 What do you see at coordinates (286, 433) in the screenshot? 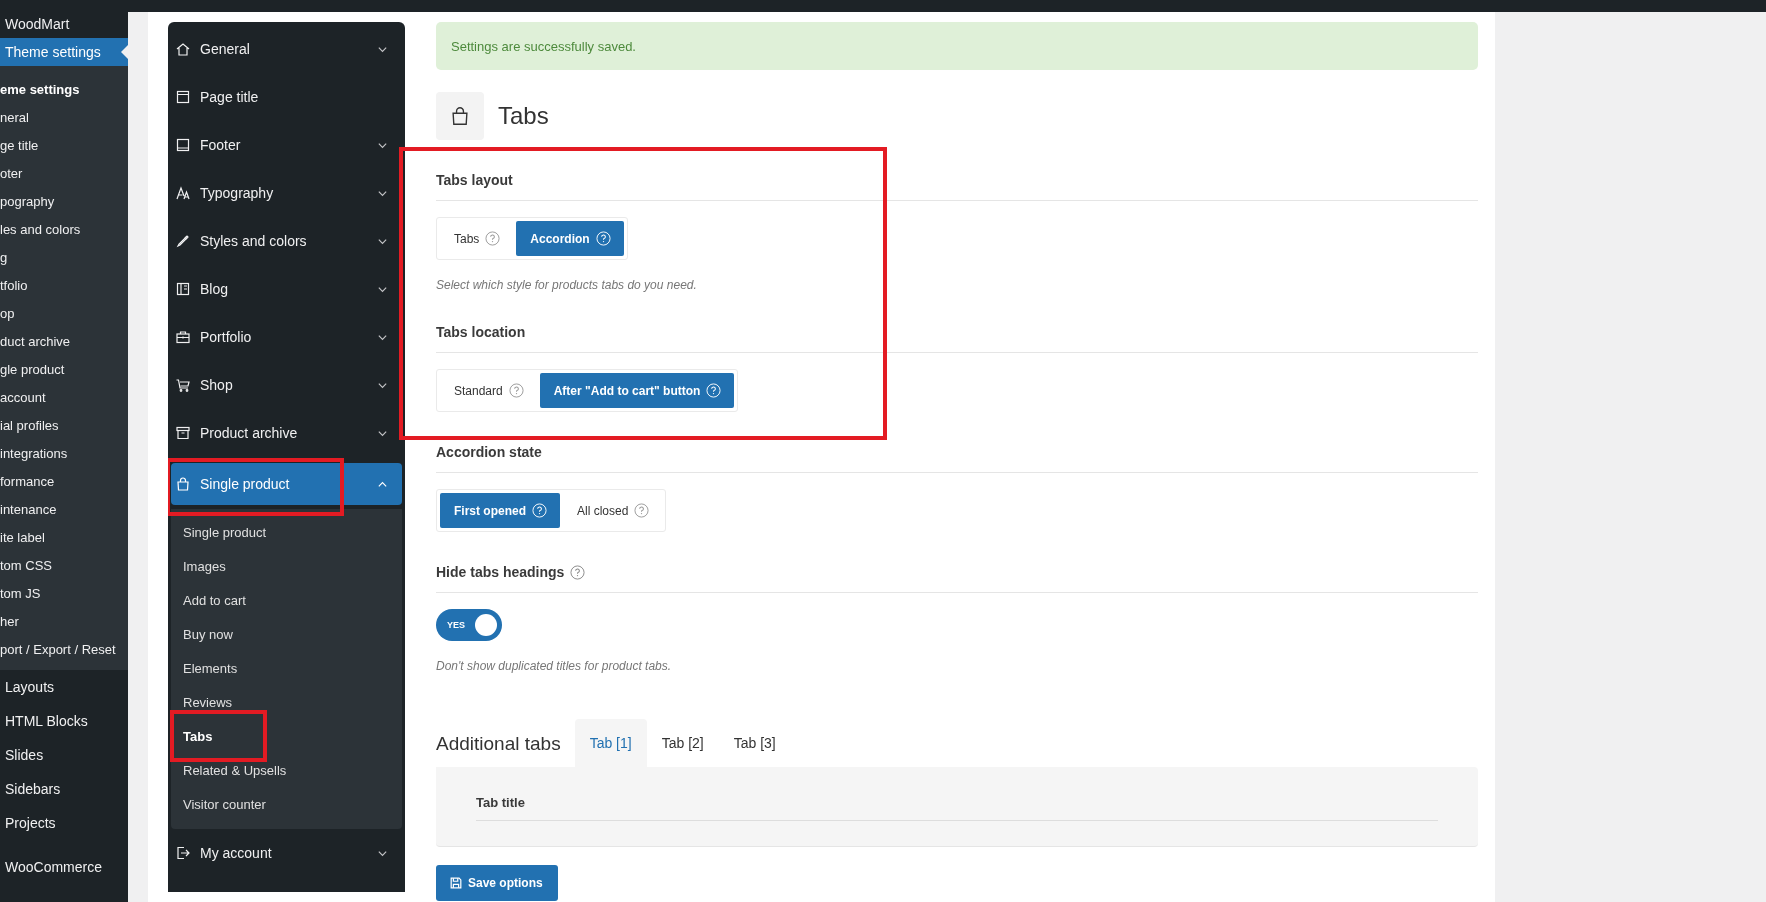
I see `settings-nav-item: Product archive` at bounding box center [286, 433].